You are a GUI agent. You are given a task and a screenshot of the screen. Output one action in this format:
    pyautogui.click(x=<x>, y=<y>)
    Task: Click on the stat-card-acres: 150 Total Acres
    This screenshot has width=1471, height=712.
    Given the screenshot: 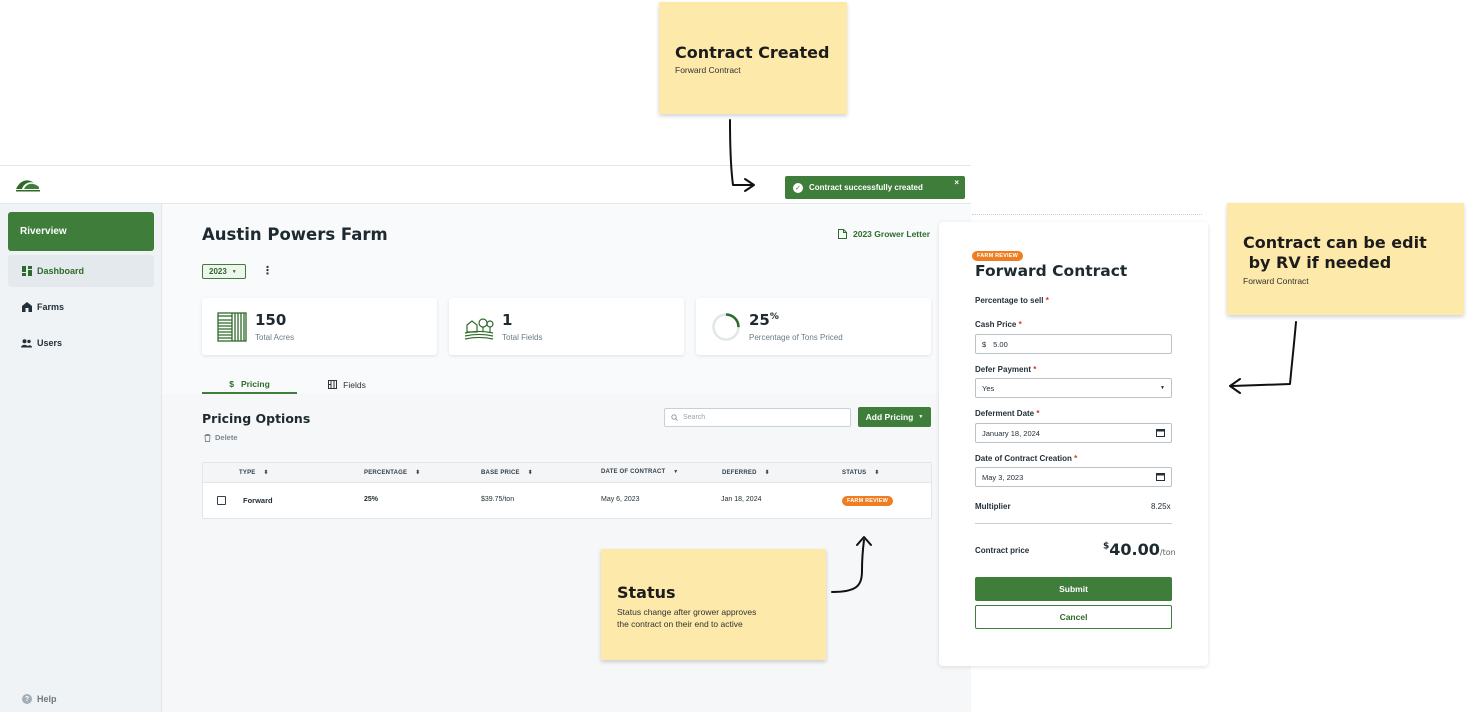 What is the action you would take?
    pyautogui.click(x=319, y=326)
    